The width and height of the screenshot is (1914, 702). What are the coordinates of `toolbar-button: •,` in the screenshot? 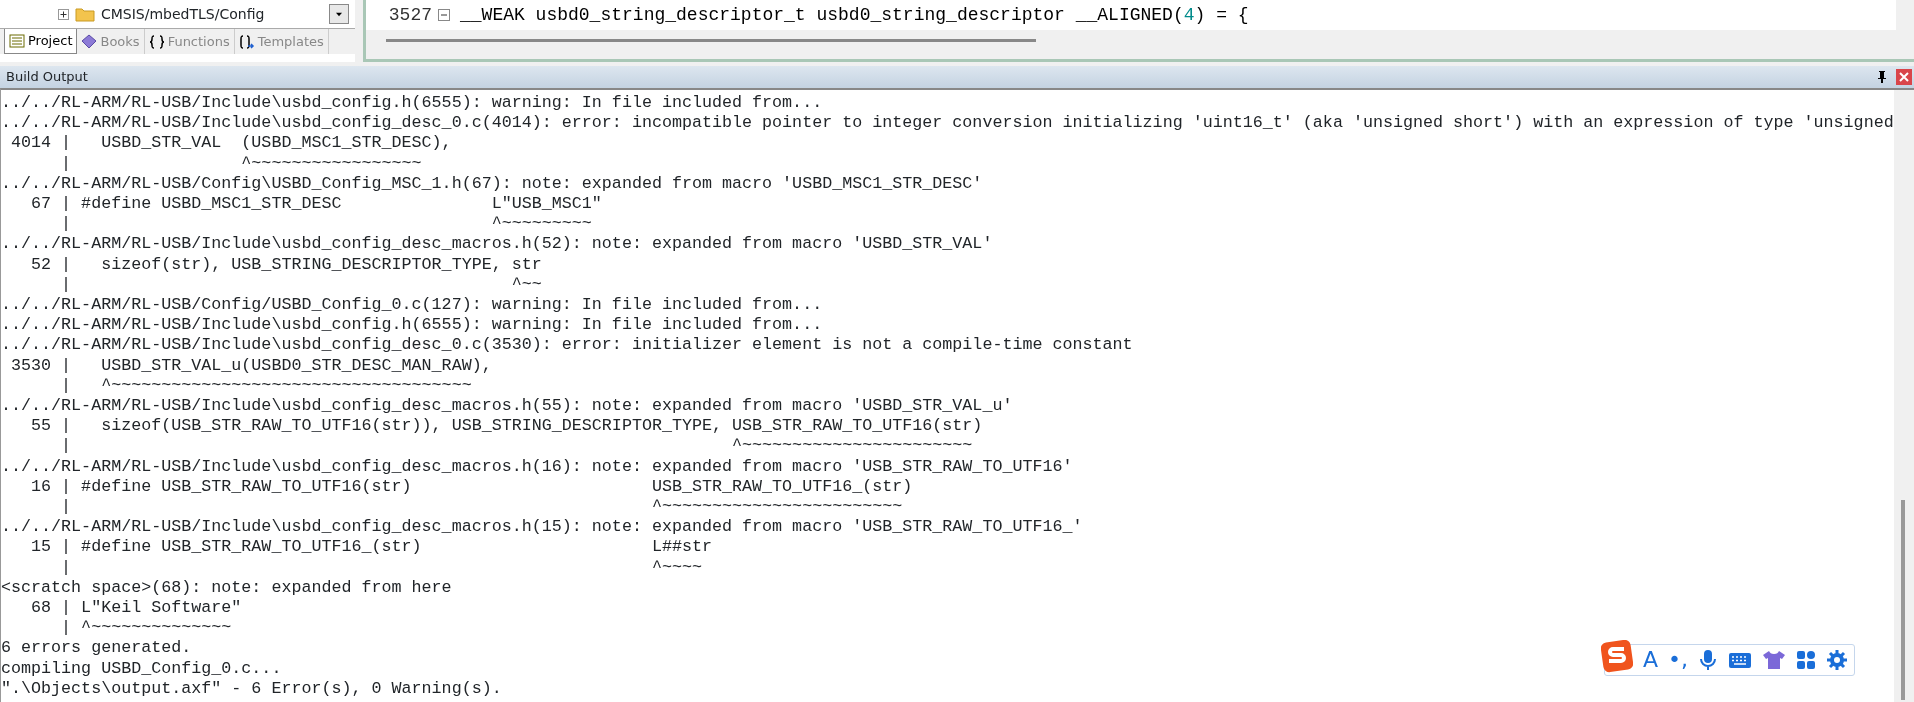 It's located at (1678, 660).